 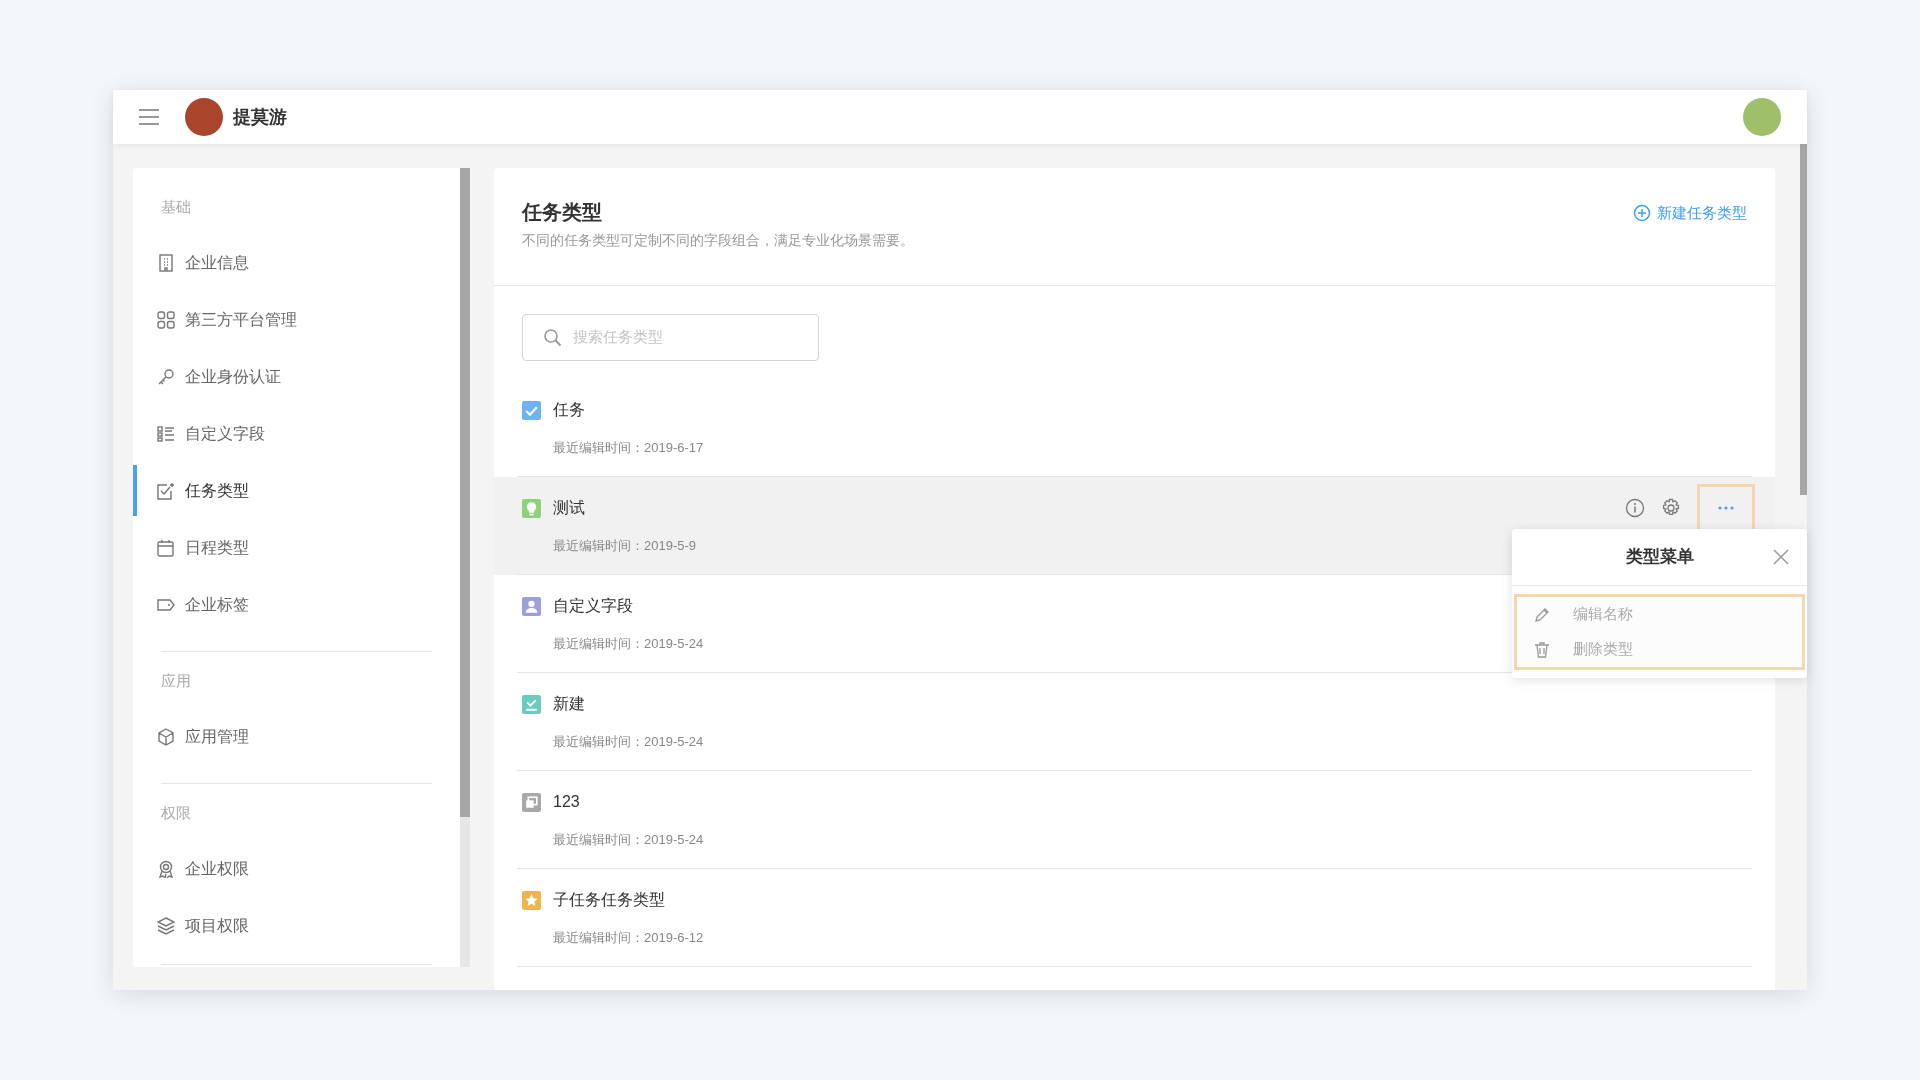 What do you see at coordinates (1803, 319) in the screenshot?
I see `page-scrollbar` at bounding box center [1803, 319].